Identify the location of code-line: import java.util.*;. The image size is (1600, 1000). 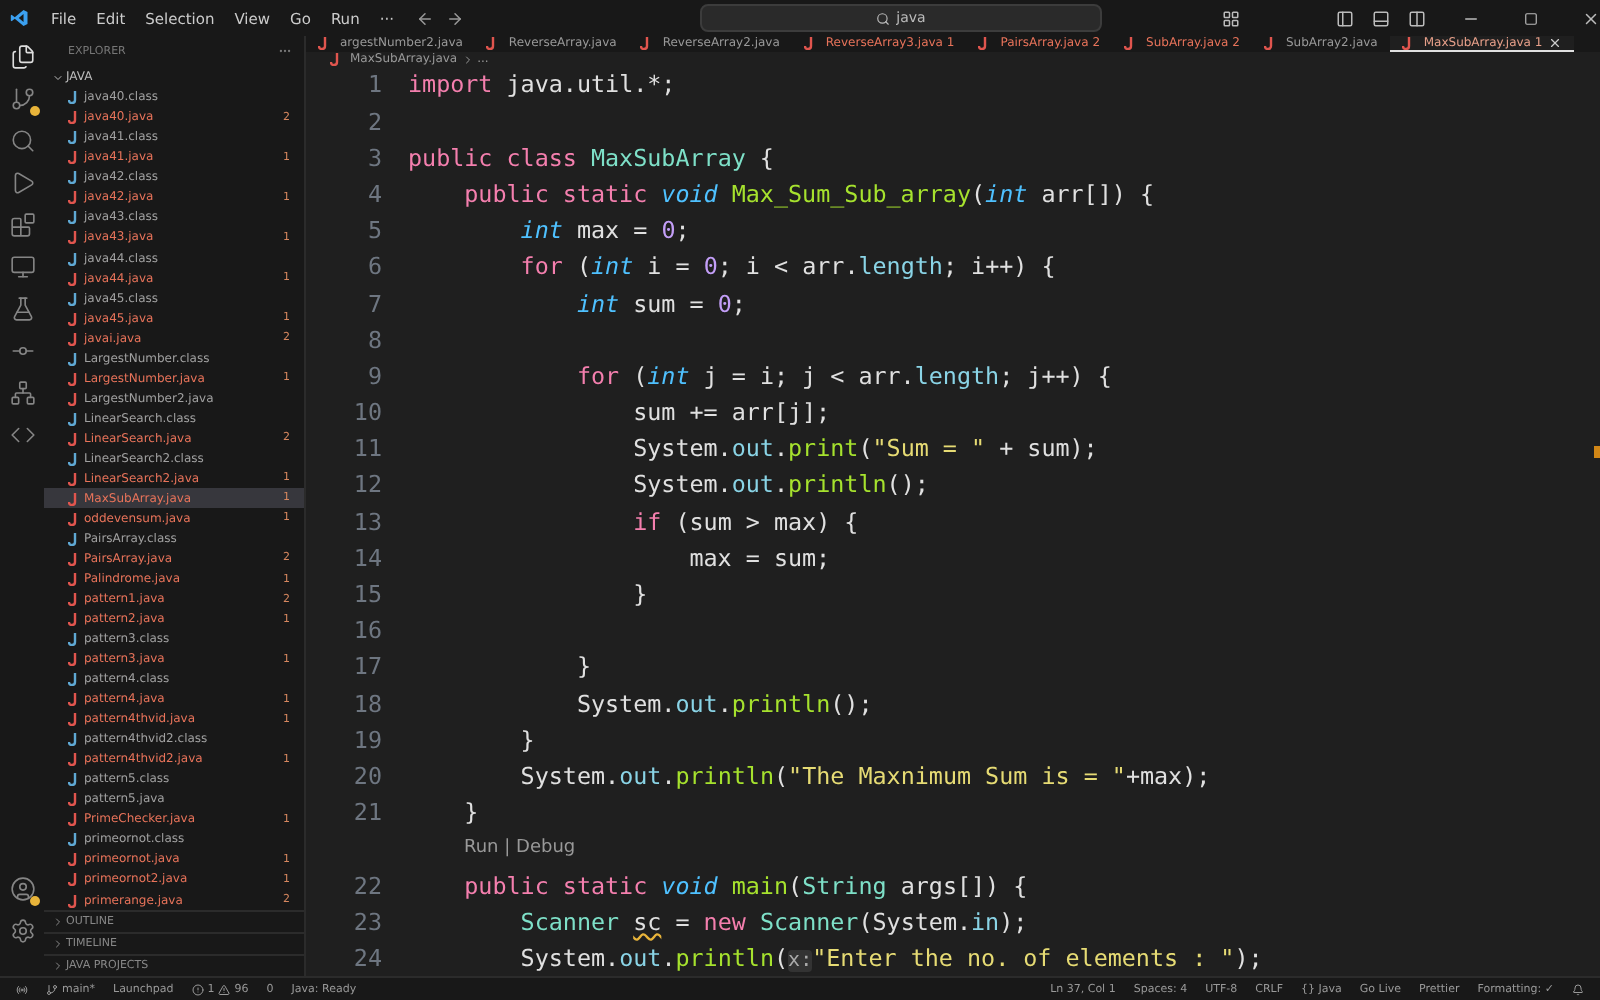
(542, 84).